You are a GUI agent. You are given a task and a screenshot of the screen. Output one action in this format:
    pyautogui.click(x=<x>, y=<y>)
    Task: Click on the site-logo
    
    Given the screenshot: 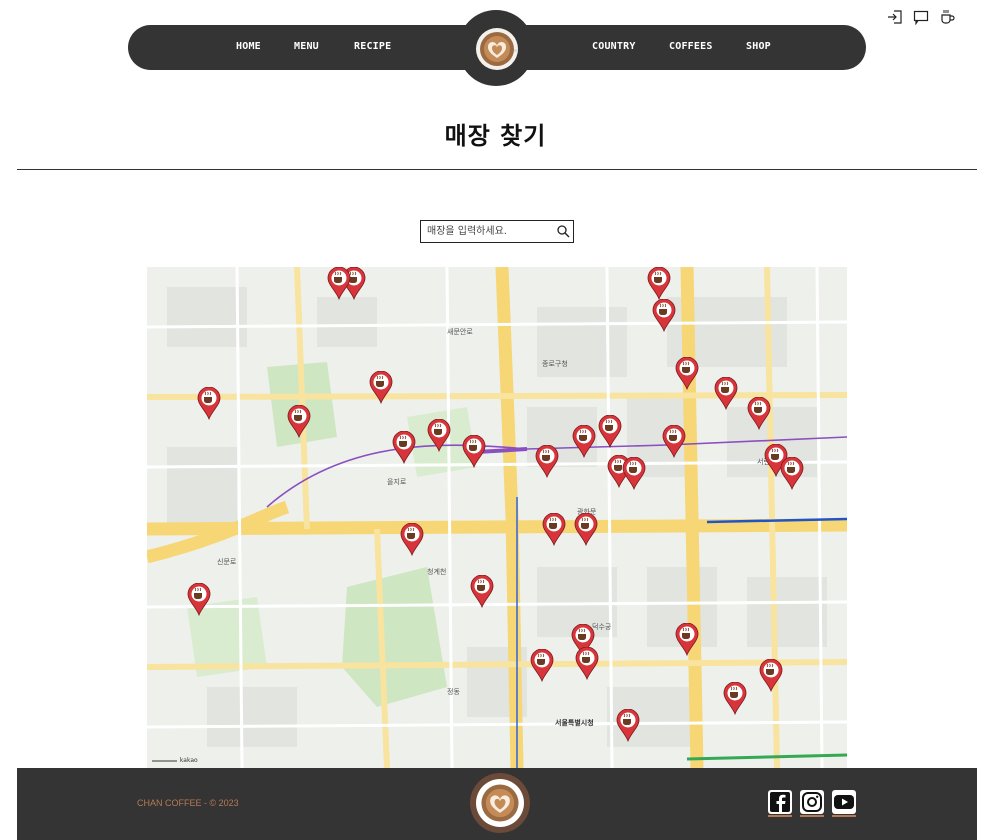 What is the action you would take?
    pyautogui.click(x=496, y=48)
    